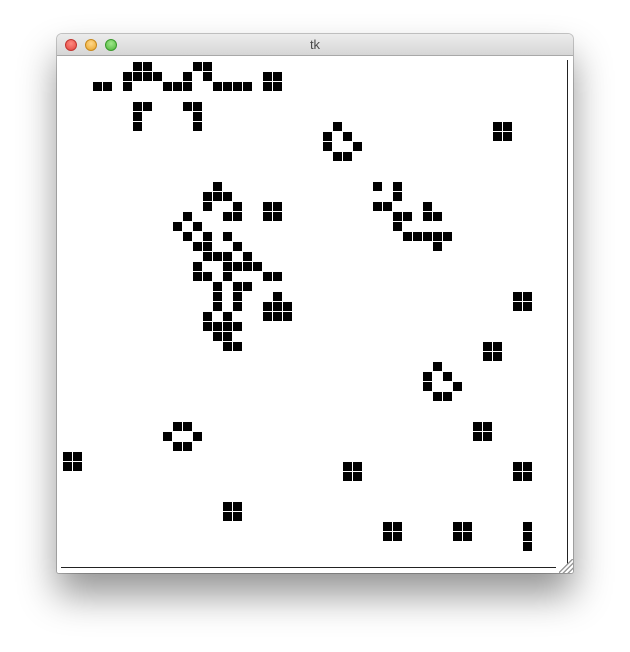 Image resolution: width=630 pixels, height=652 pixels. I want to click on title-bar: tk, so click(315, 45).